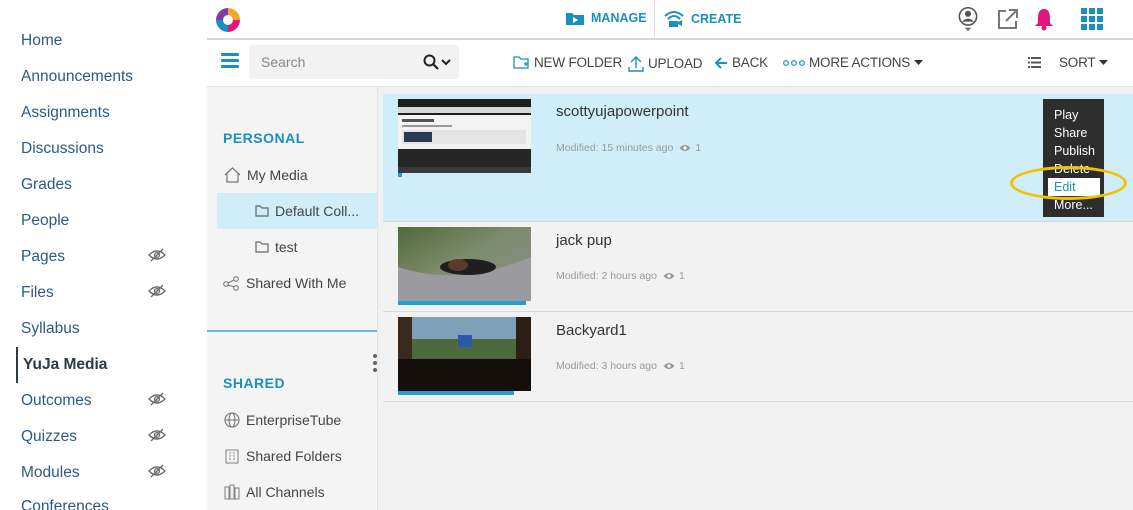 The width and height of the screenshot is (1133, 510). What do you see at coordinates (675, 63) in the screenshot?
I see `upload-label: UPLOAD` at bounding box center [675, 63].